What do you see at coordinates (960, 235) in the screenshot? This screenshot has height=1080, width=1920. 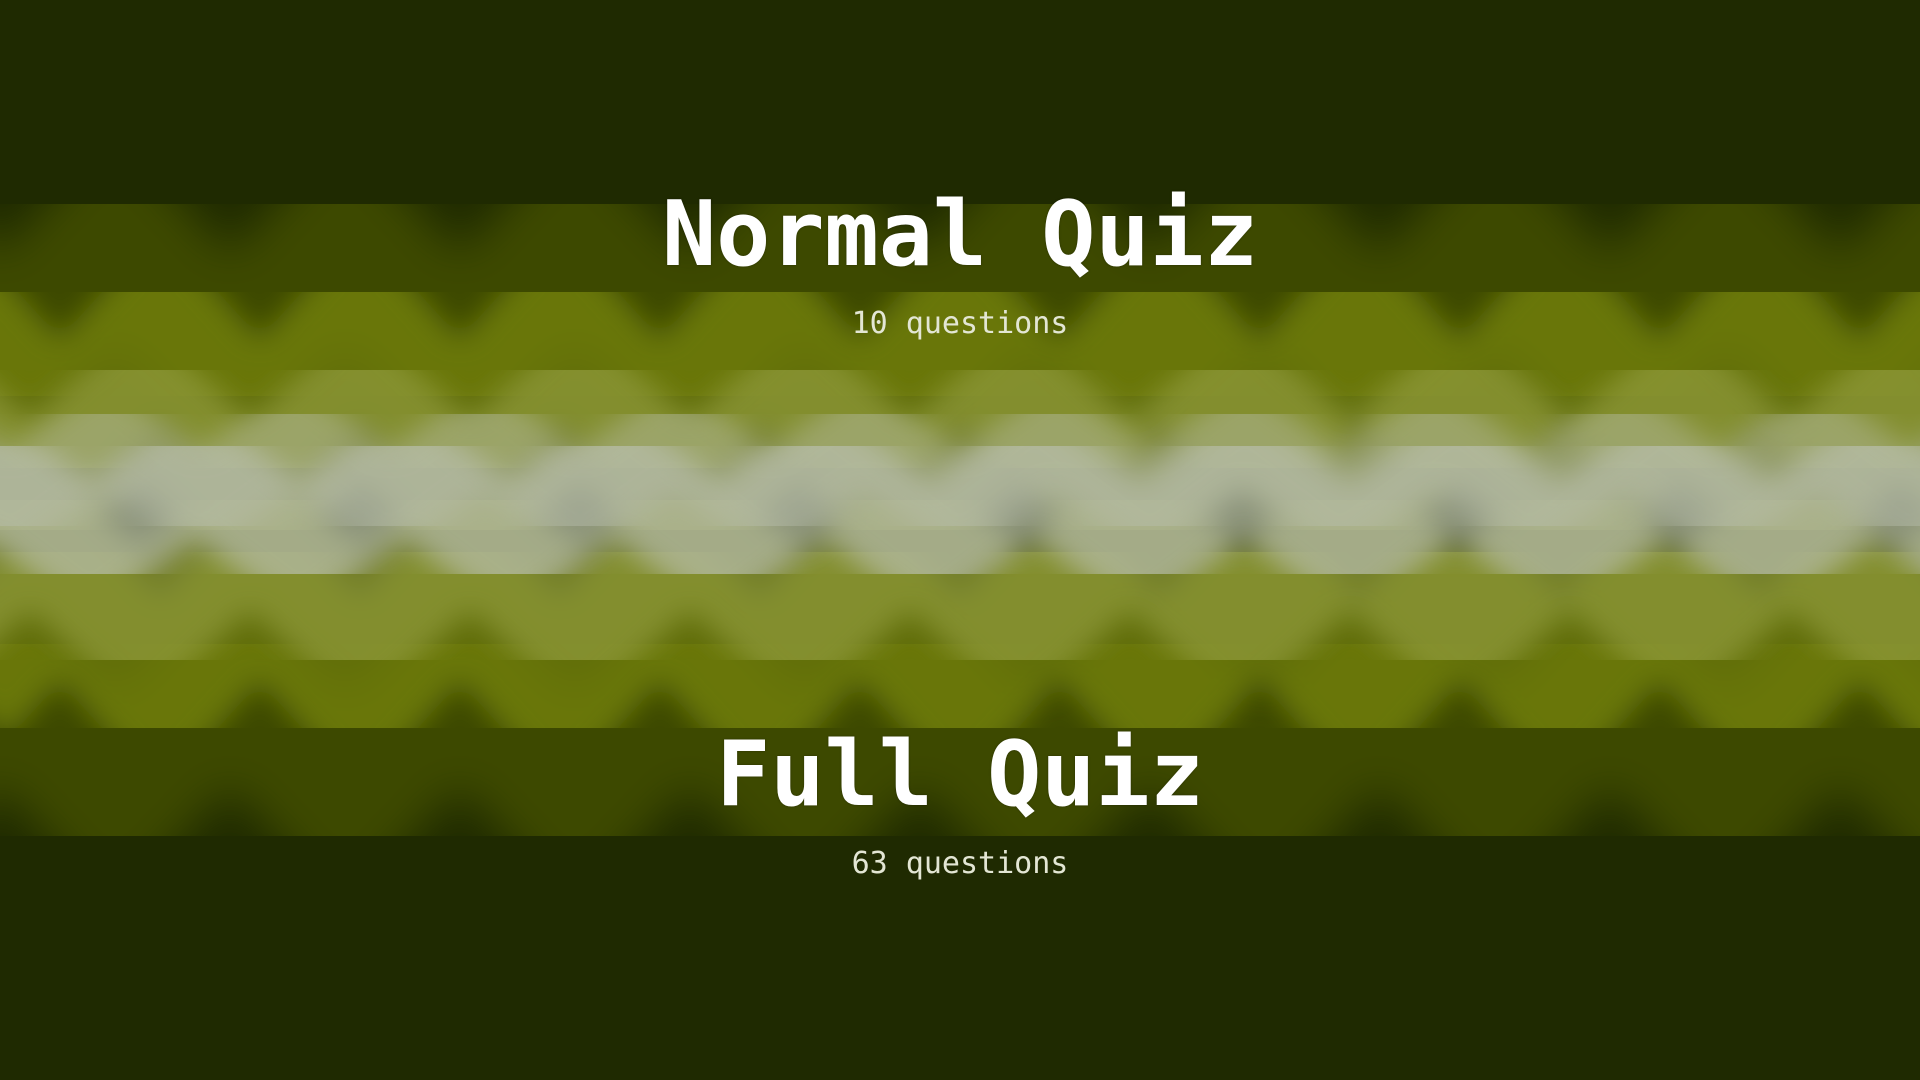 I see `normal-quiz-title: Normal Quiz` at bounding box center [960, 235].